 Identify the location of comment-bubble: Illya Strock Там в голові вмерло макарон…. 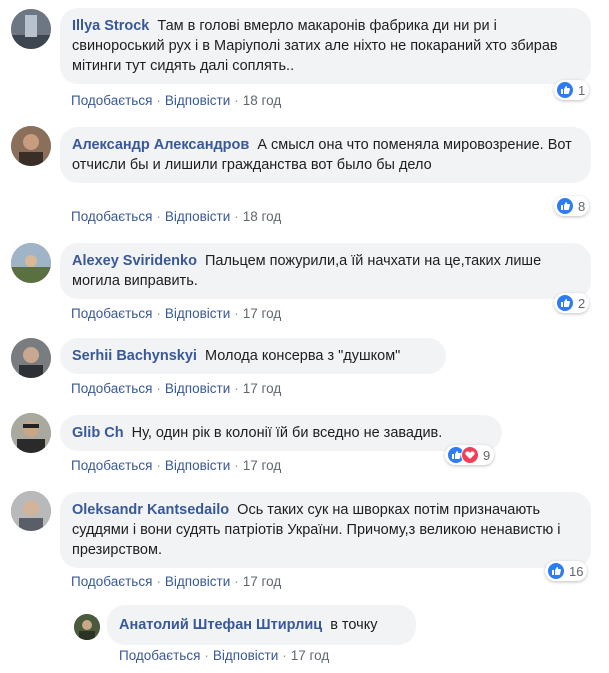
(325, 46).